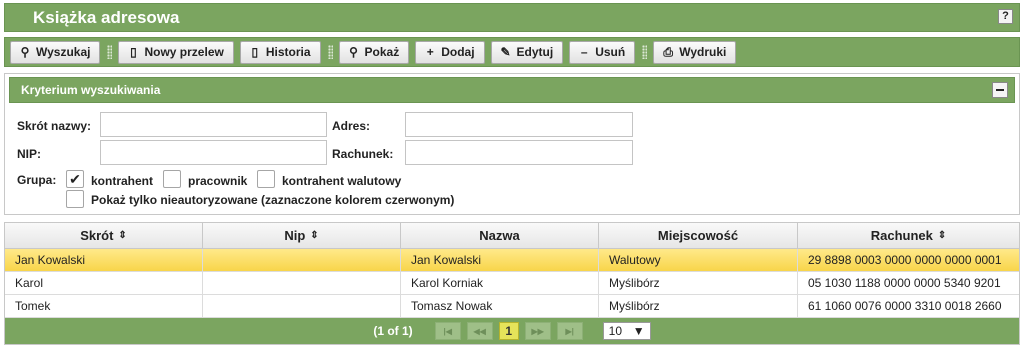  I want to click on address-label: Adres:, so click(351, 126).